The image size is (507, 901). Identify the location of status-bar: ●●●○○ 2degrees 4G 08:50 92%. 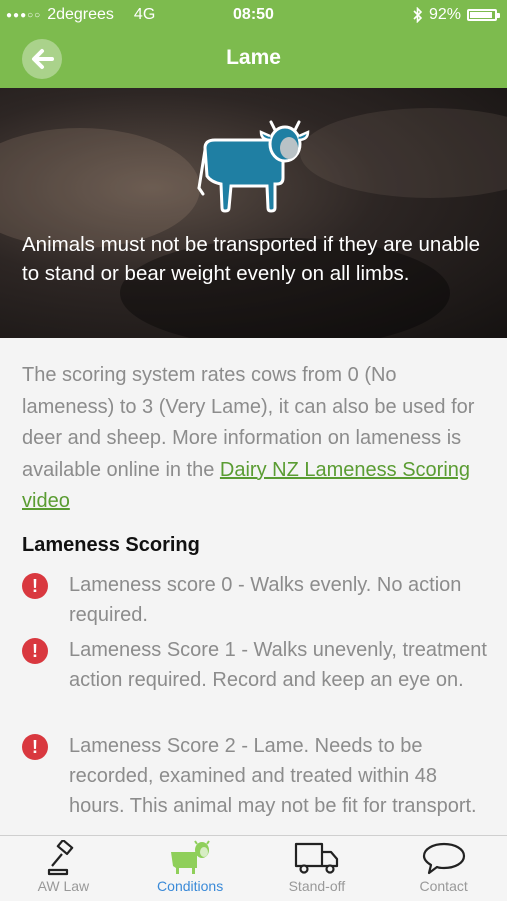
(253, 15).